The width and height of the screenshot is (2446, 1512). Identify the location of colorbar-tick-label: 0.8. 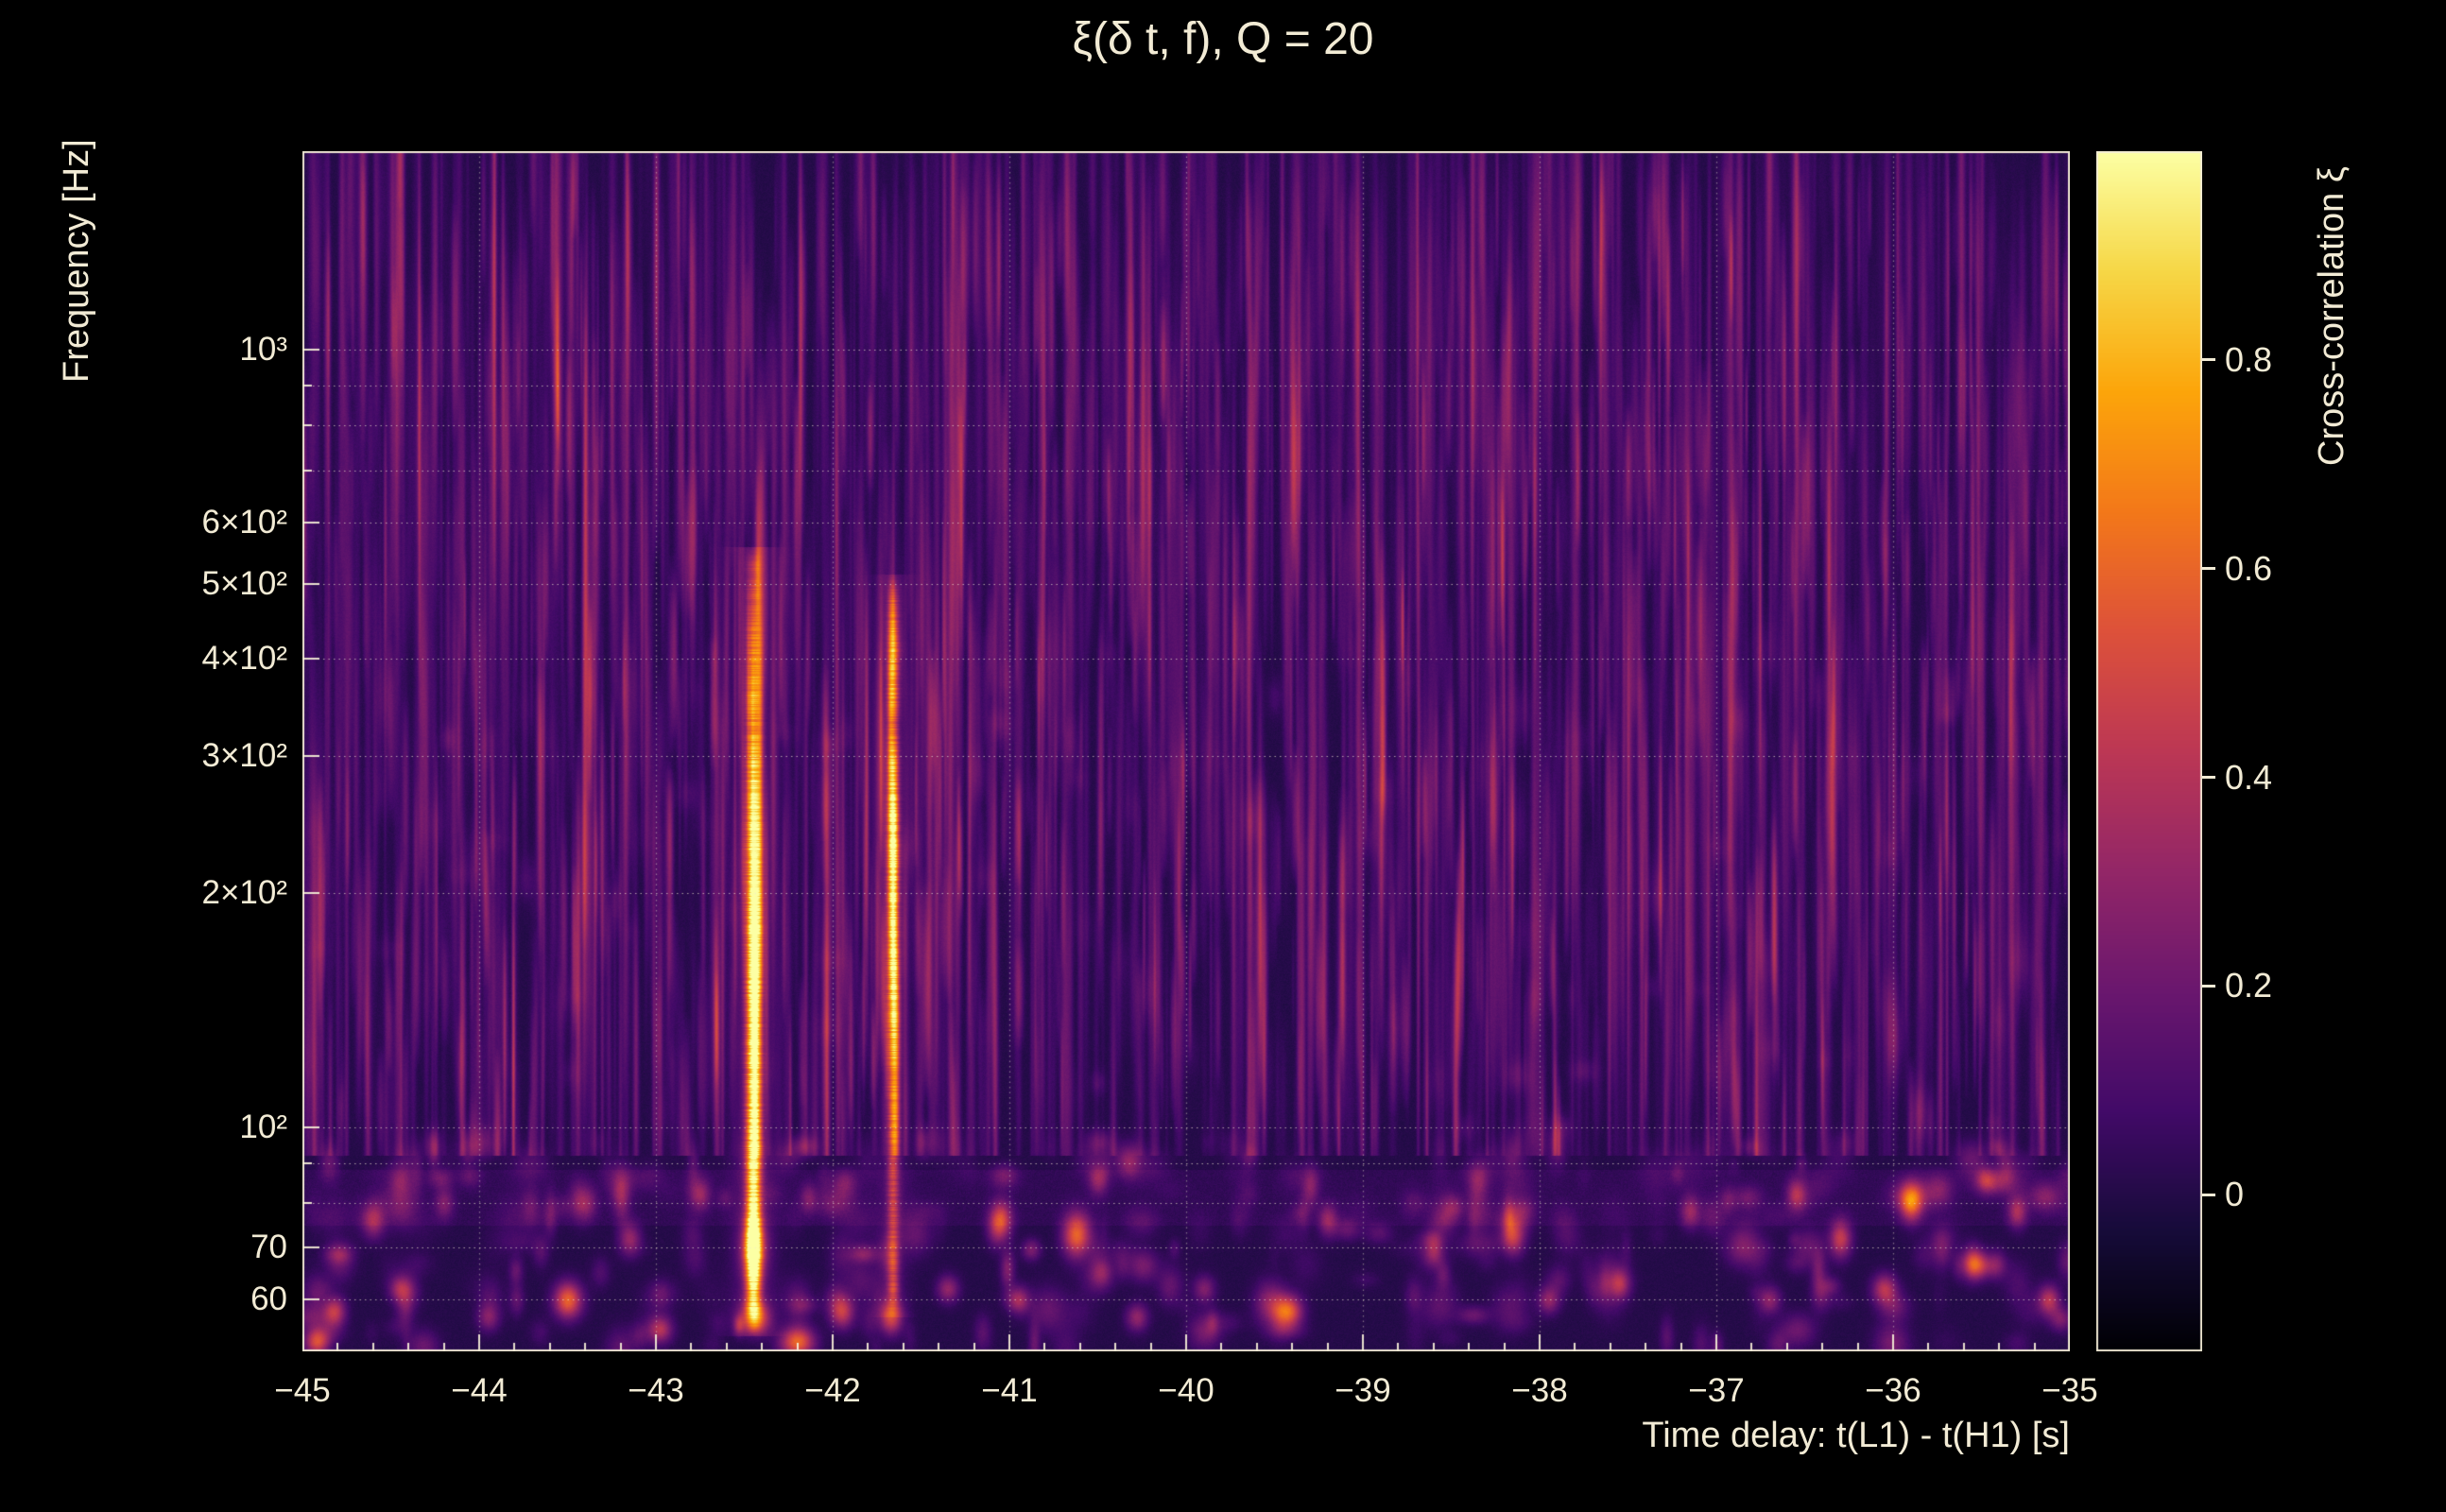
(2249, 359).